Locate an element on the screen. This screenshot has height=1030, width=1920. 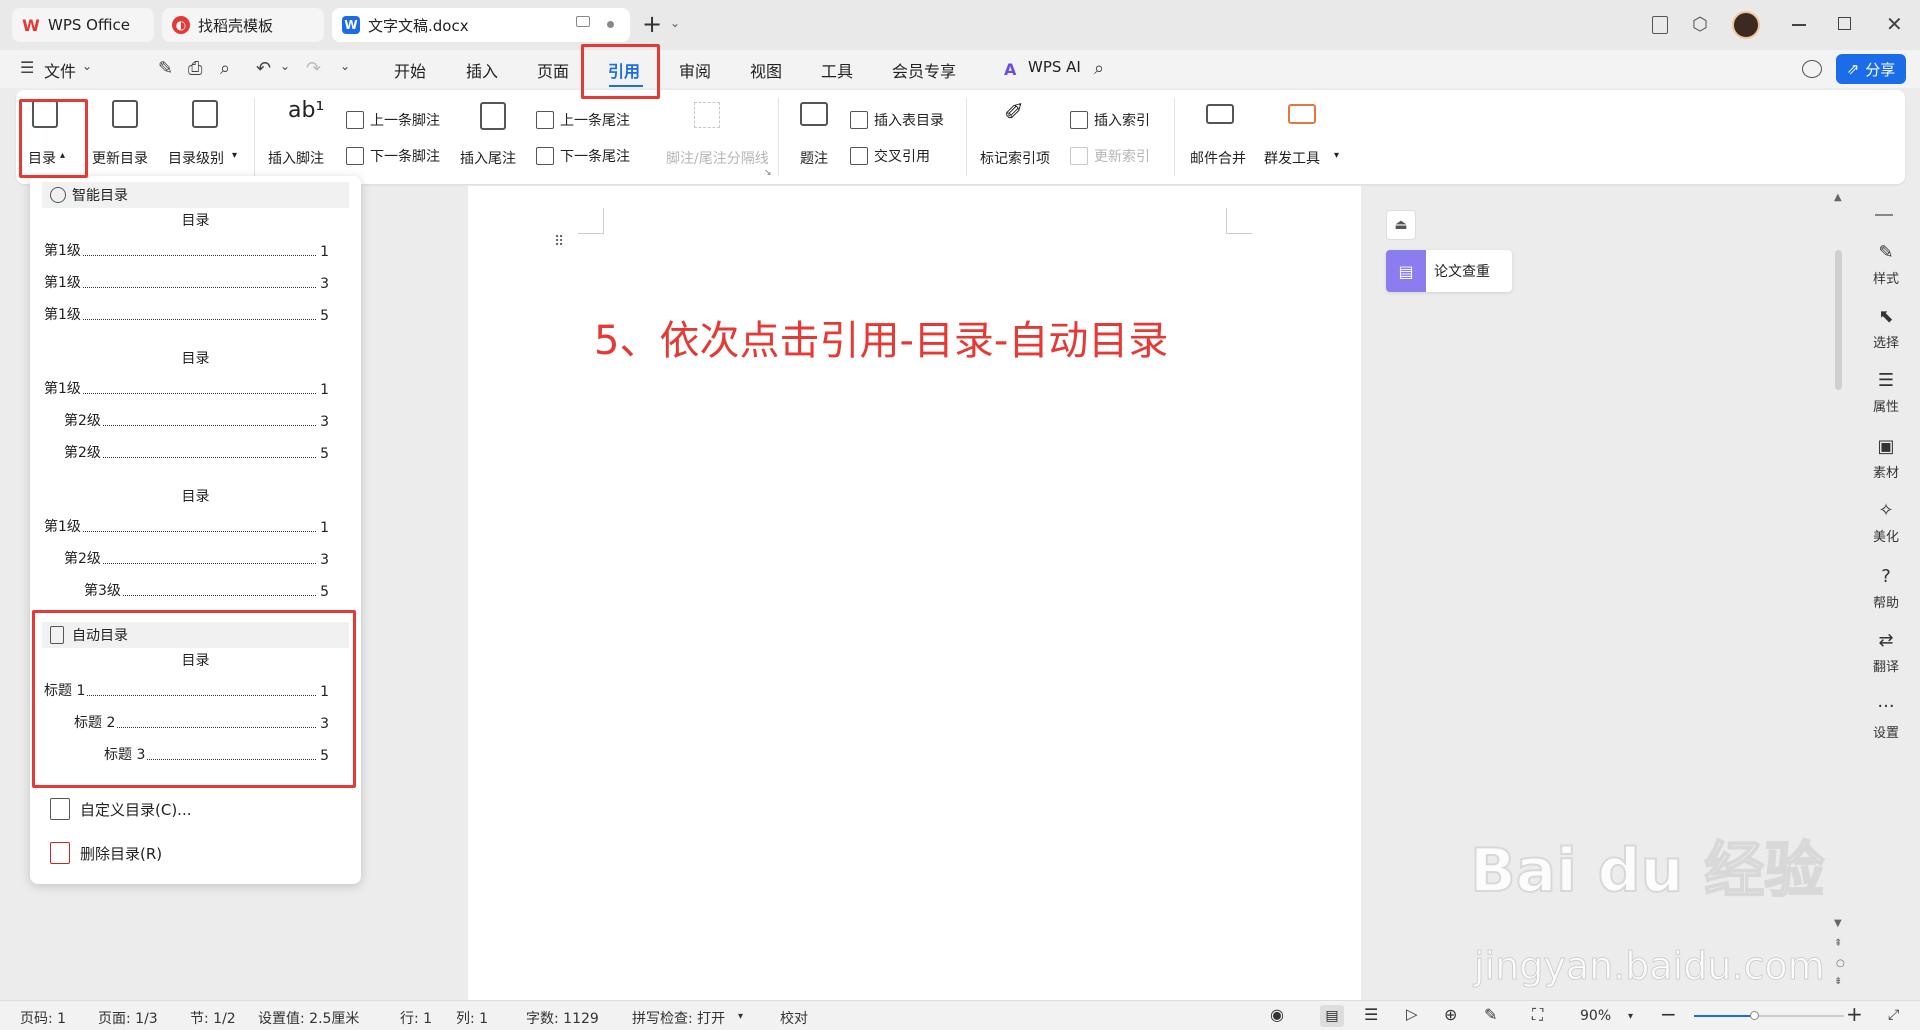
tab-template: ◐ 找稻壳模板 is located at coordinates (243, 25).